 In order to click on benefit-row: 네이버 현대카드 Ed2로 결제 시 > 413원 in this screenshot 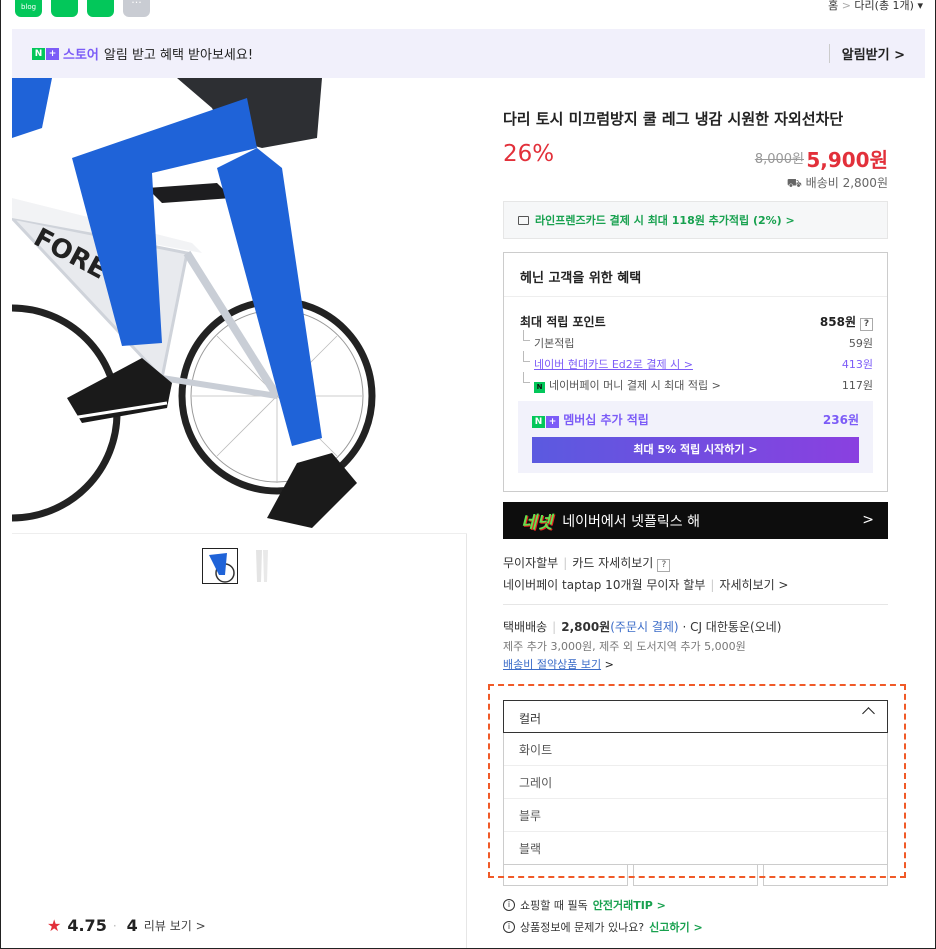, I will do `click(696, 361)`.